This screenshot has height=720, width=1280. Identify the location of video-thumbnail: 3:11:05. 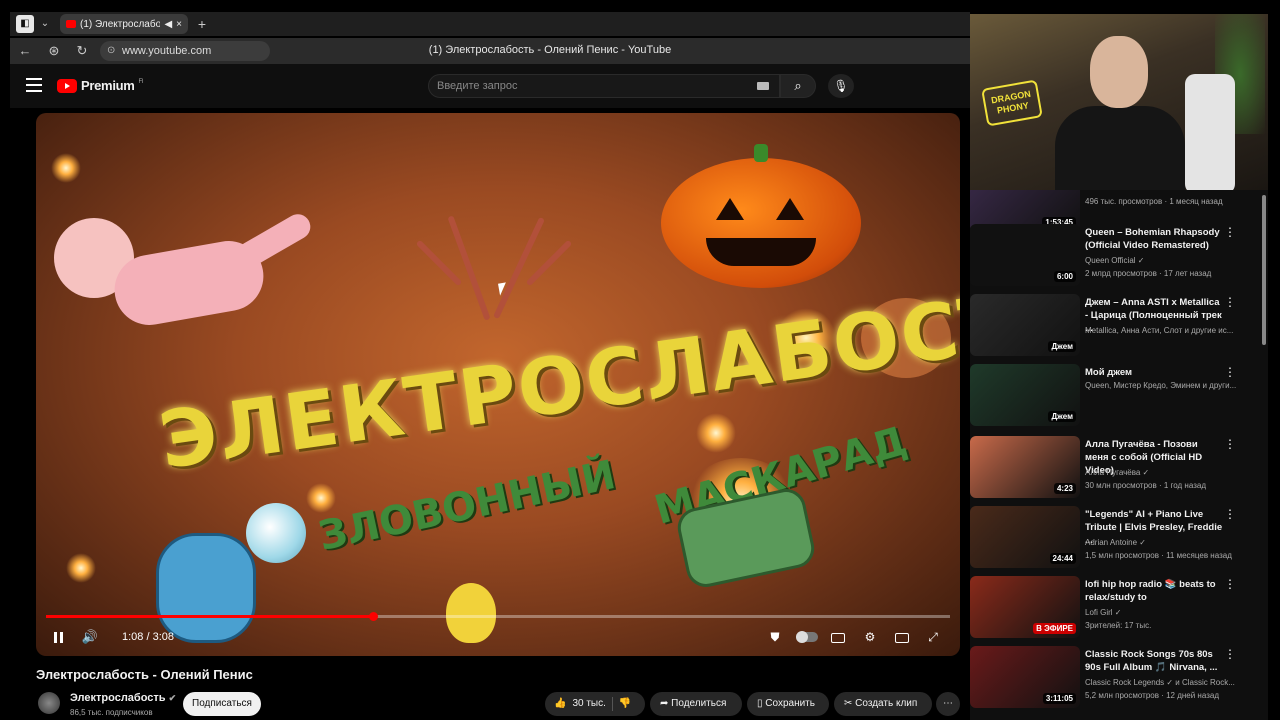
(1025, 677).